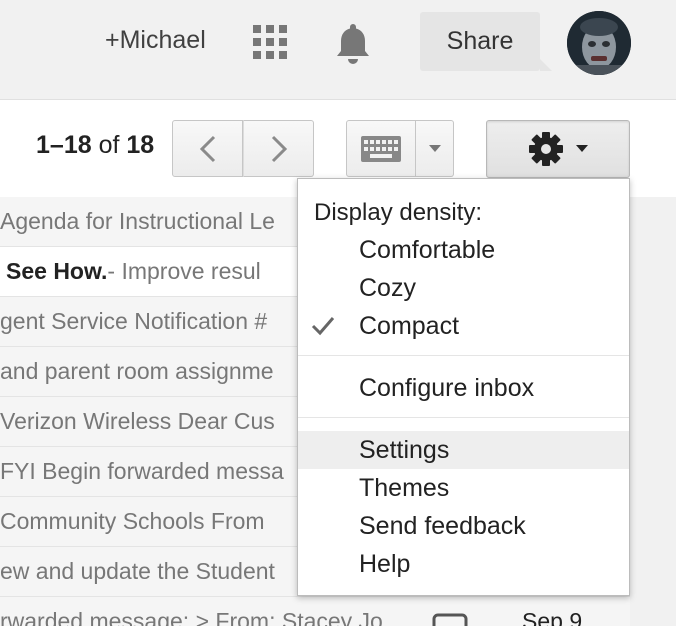 The width and height of the screenshot is (676, 626). Describe the element at coordinates (546, 149) in the screenshot. I see `gear-icon` at that location.